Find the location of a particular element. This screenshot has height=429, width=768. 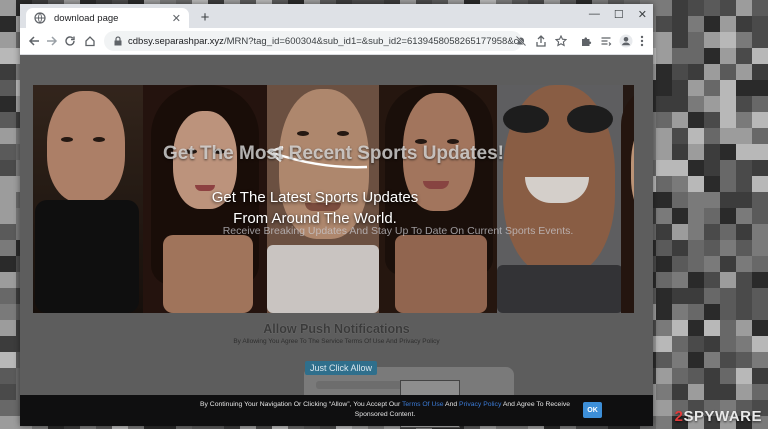

terms-of-use-link: Terms Of Use is located at coordinates (423, 404).